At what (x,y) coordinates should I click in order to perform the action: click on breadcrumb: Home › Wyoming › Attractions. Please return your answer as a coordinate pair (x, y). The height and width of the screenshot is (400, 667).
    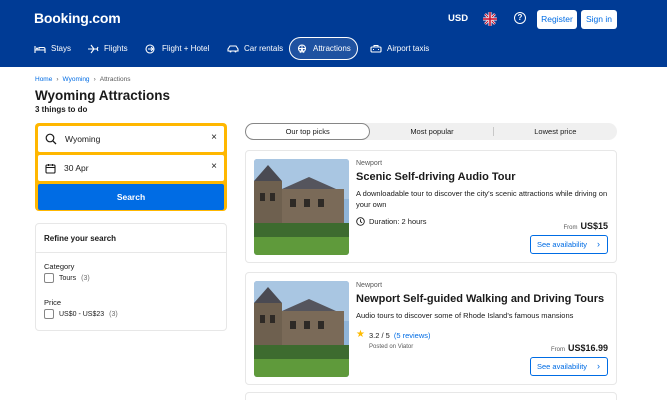
    Looking at the image, I should click on (82, 79).